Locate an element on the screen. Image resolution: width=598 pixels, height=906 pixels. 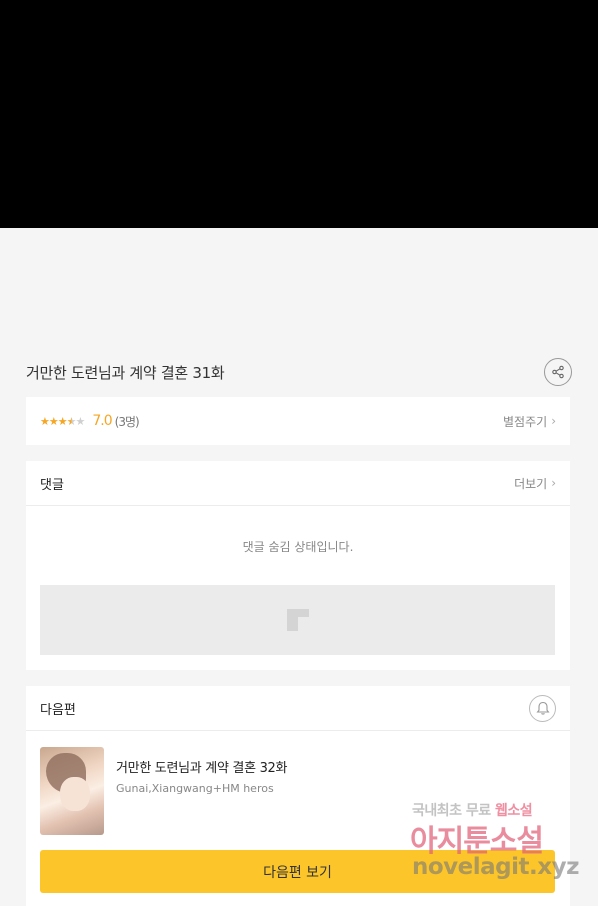
episode-title: 거만한 도련님과 계약 결혼 31화 is located at coordinates (125, 372).